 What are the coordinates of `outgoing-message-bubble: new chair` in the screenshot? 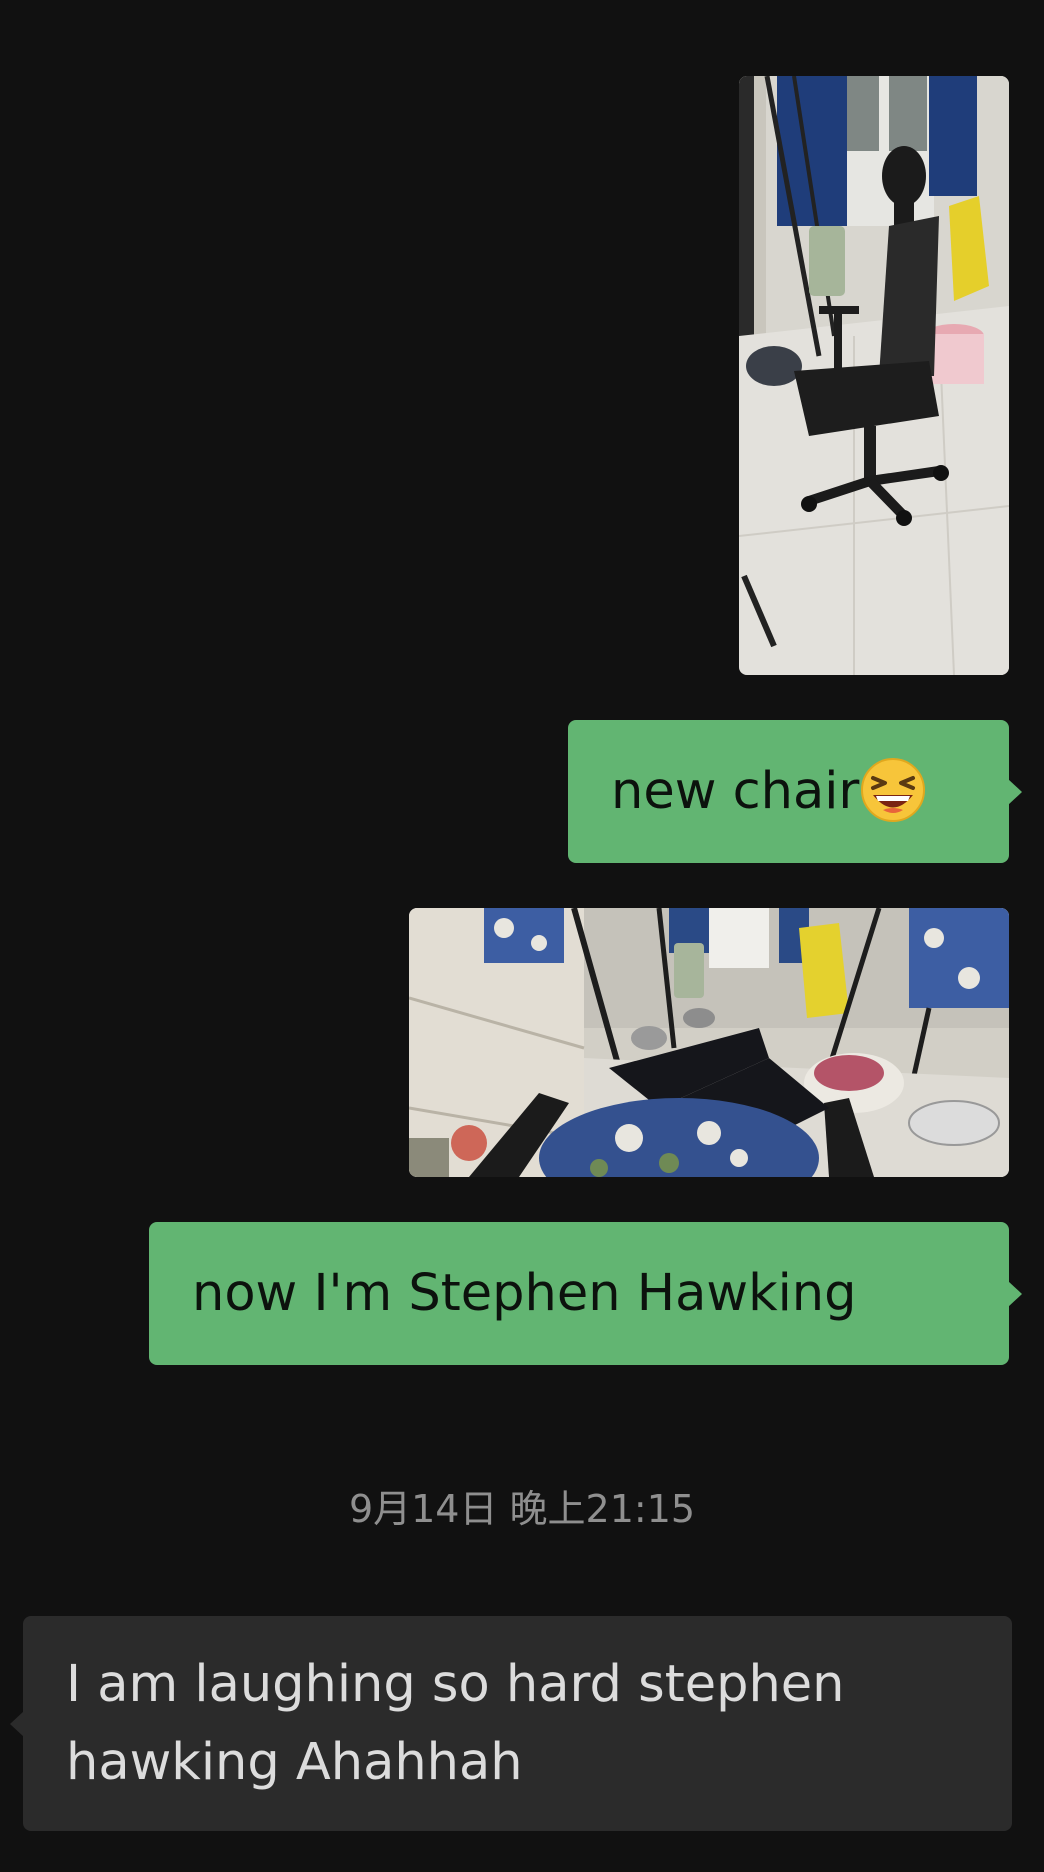 It's located at (795, 791).